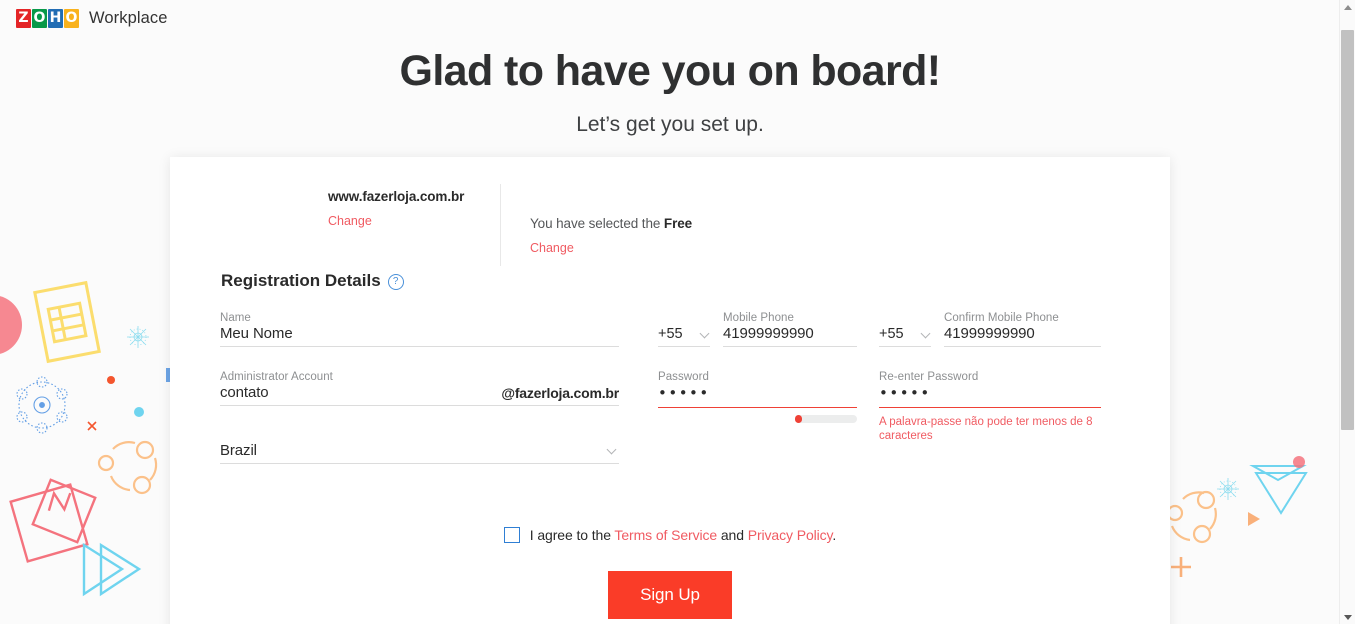 The width and height of the screenshot is (1355, 624). Describe the element at coordinates (1347, 230) in the screenshot. I see `scrollbar-thumb` at that location.